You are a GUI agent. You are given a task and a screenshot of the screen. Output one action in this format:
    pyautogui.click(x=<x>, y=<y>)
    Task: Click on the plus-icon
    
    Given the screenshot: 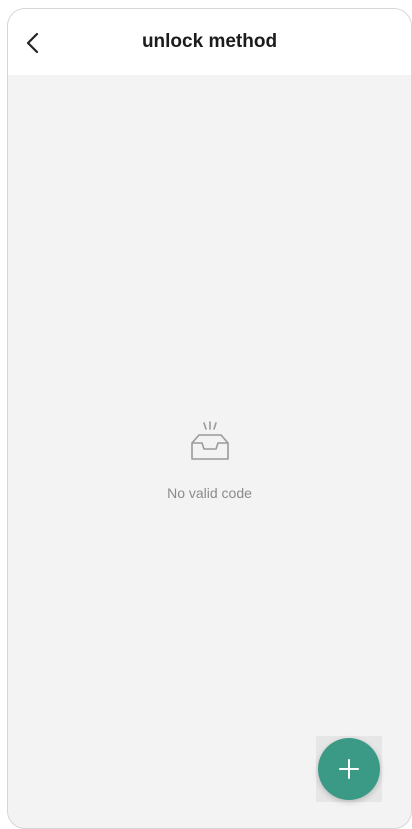 What is the action you would take?
    pyautogui.click(x=349, y=769)
    